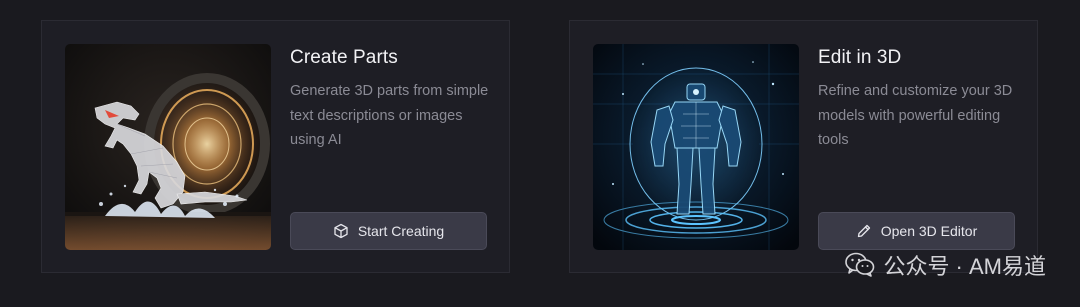  What do you see at coordinates (864, 231) in the screenshot?
I see `pencil-icon` at bounding box center [864, 231].